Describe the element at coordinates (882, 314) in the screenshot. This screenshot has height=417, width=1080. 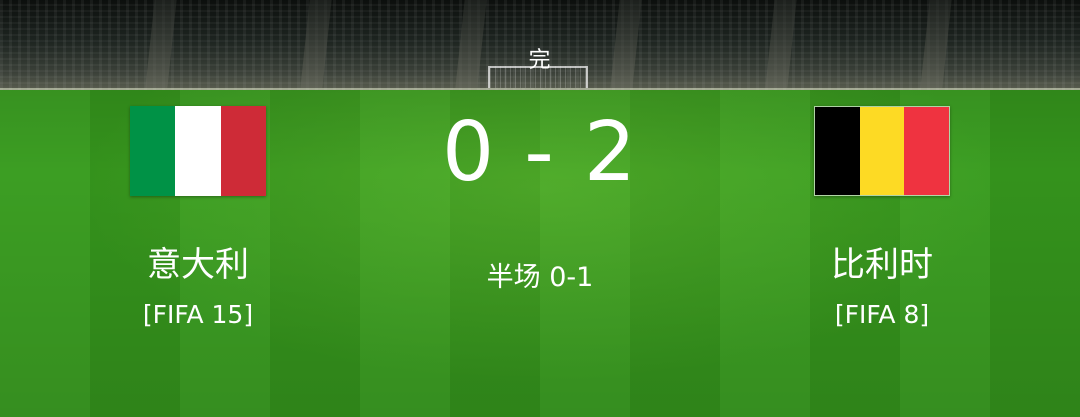
I see `away-team-fifa-rank: [FIFA 8]` at that location.